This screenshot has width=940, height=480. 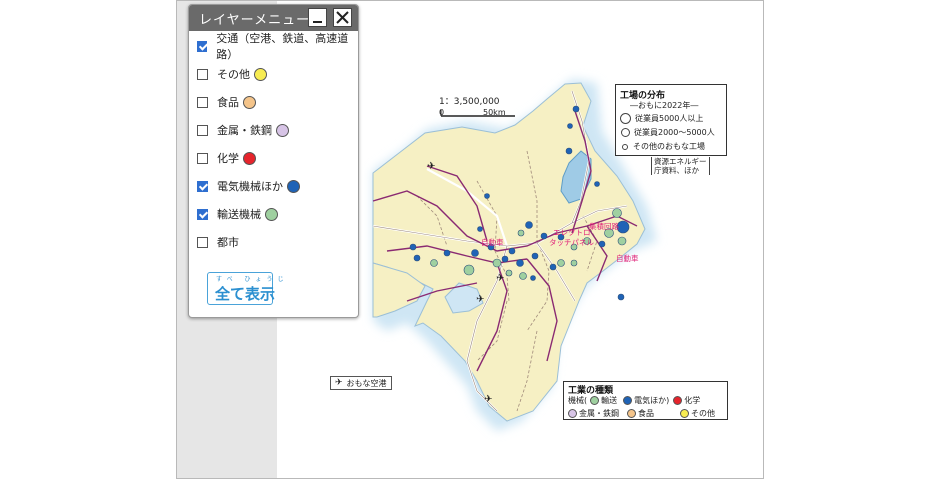 I want to click on other-swatch-icon, so click(x=684, y=413).